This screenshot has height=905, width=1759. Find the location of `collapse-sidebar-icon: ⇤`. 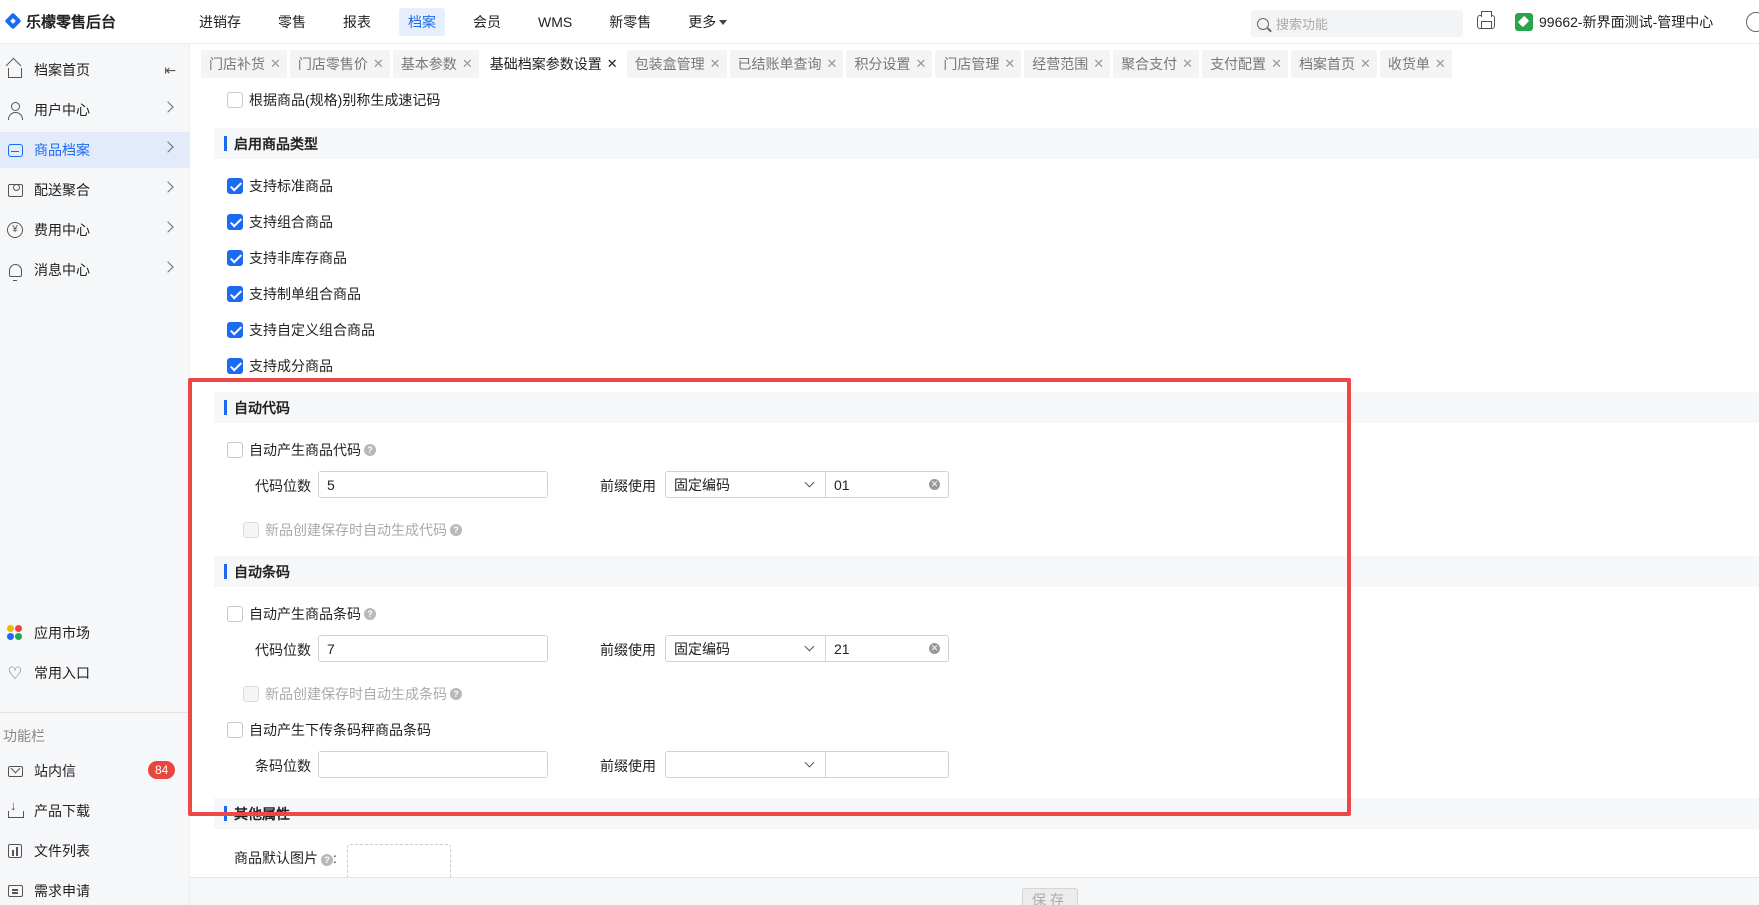

collapse-sidebar-icon: ⇤ is located at coordinates (170, 70).